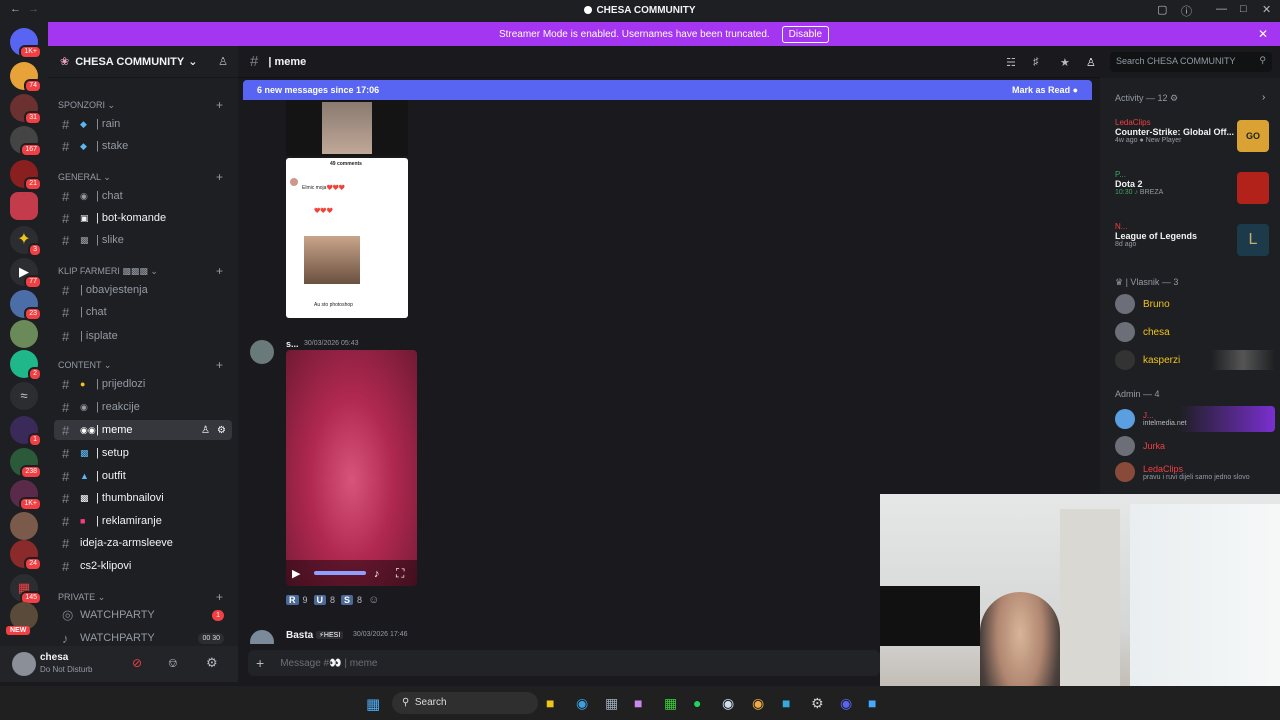 The height and width of the screenshot is (720, 1280). Describe the element at coordinates (26, 175) in the screenshot. I see `server-icon: 21` at that location.